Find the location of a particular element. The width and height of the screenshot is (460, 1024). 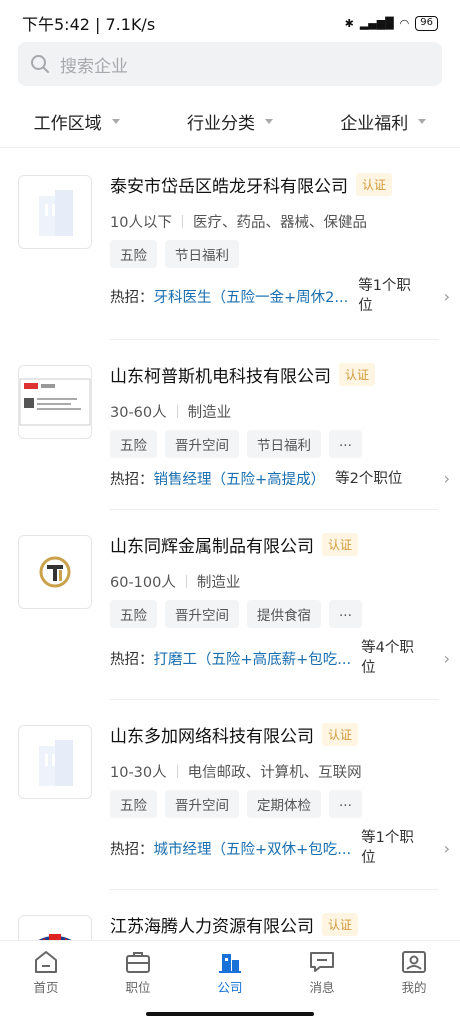

company-name: 山东多加网络科技有限公司 is located at coordinates (212, 737).